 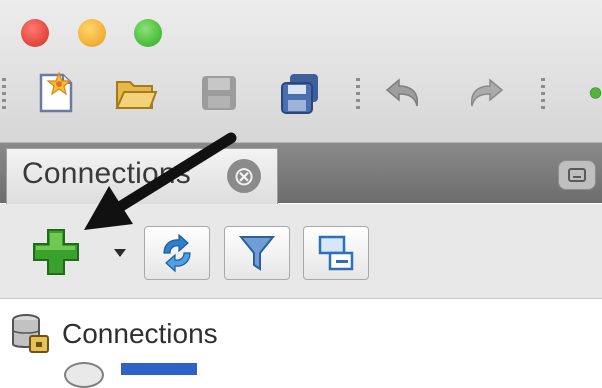 I want to click on redo-icon, so click(x=487, y=92).